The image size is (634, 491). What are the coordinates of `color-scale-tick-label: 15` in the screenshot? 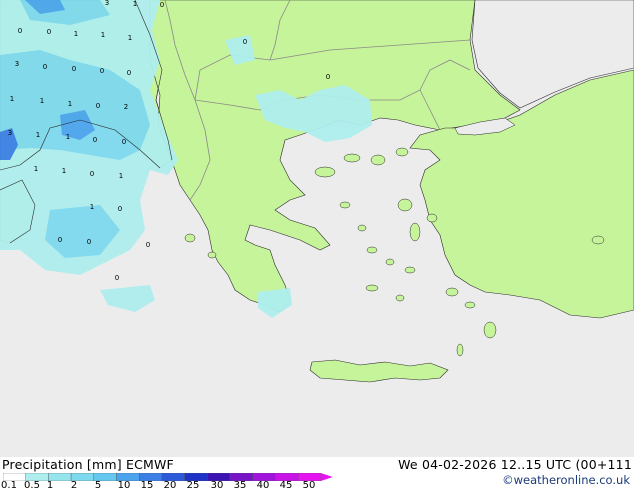 It's located at (147, 485).